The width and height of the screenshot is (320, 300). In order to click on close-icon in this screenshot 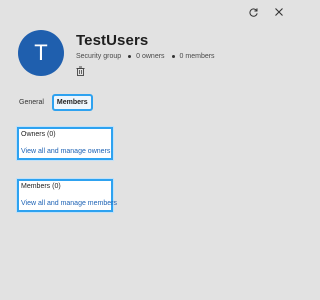, I will do `click(279, 12)`.